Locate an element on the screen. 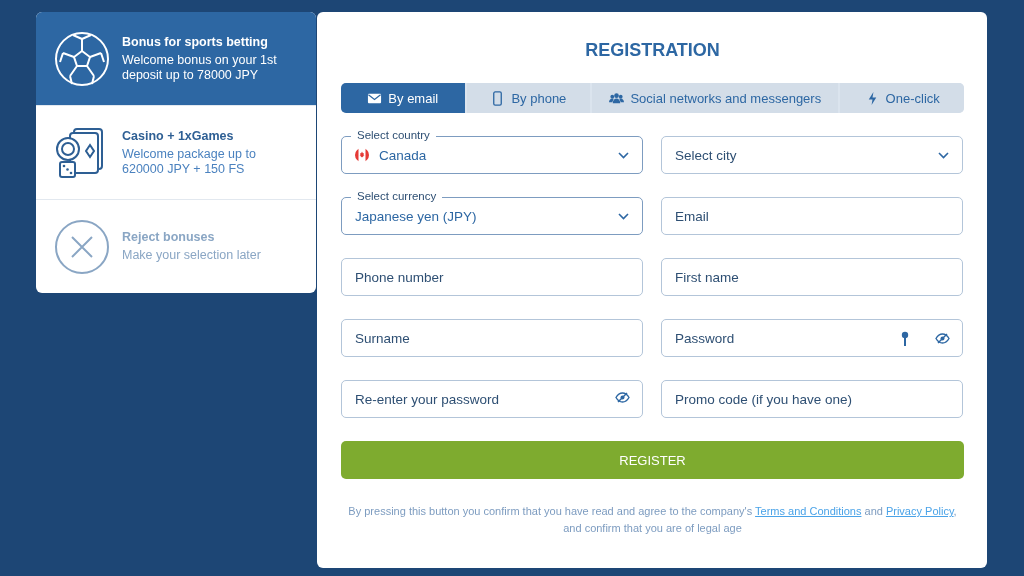 The height and width of the screenshot is (576, 1024). tab: By email is located at coordinates (403, 98).